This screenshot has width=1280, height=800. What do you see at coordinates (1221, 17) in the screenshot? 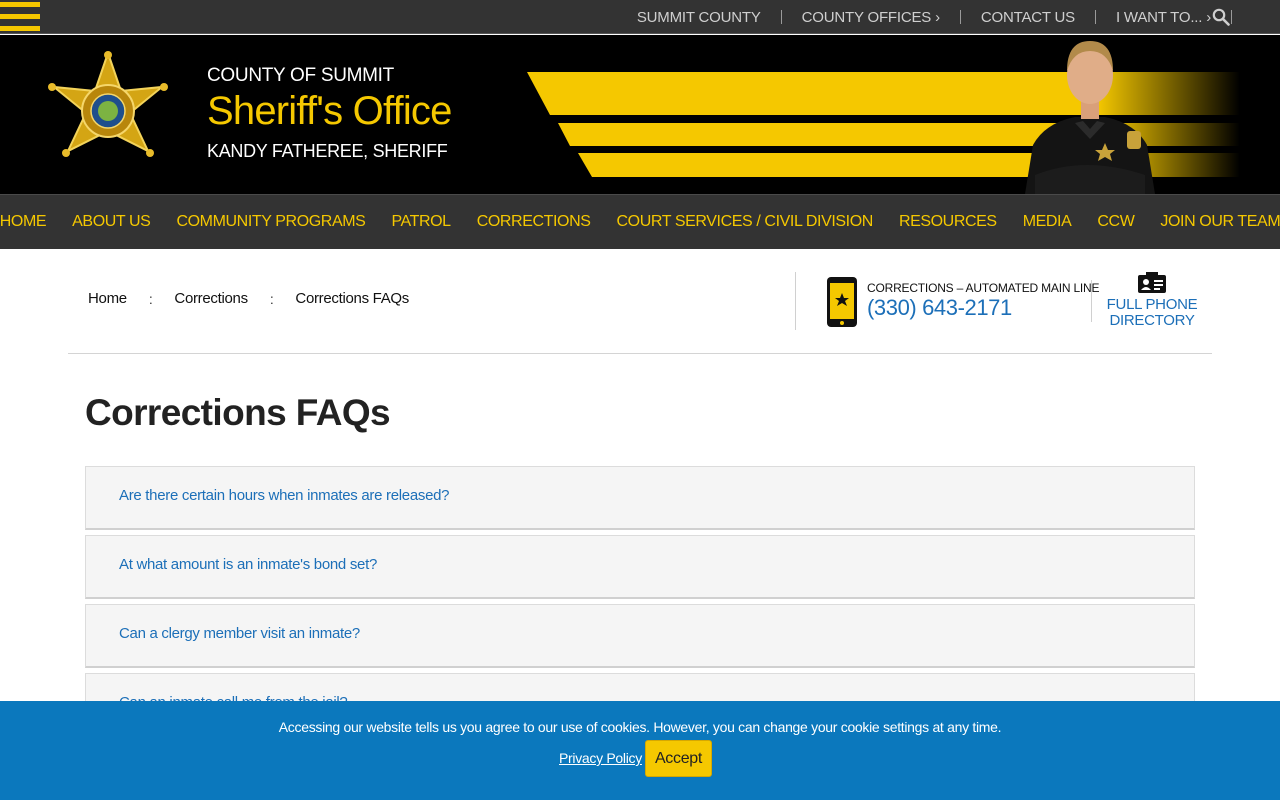
I see `search-icon` at bounding box center [1221, 17].